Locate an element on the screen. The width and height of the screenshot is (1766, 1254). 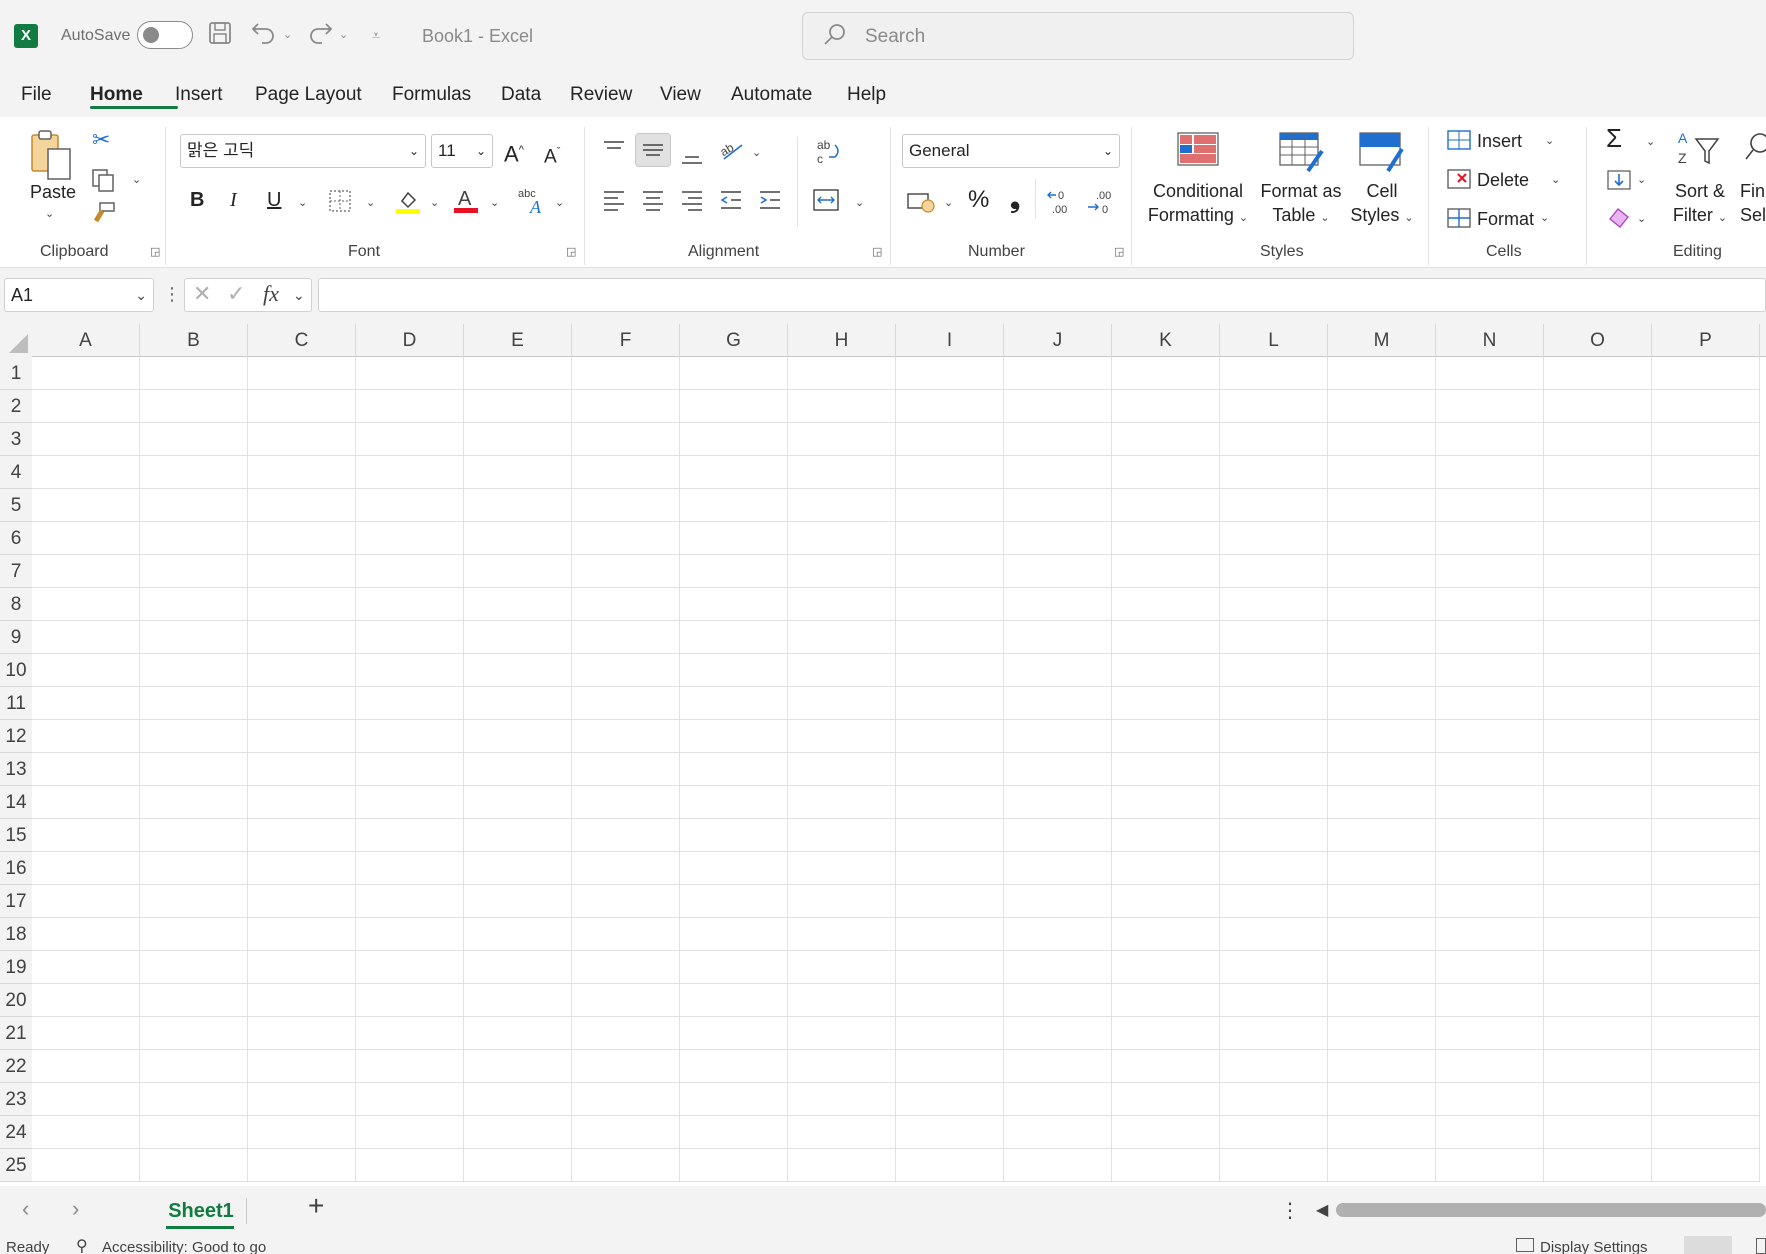
cell-o16 is located at coordinates (1598, 868).